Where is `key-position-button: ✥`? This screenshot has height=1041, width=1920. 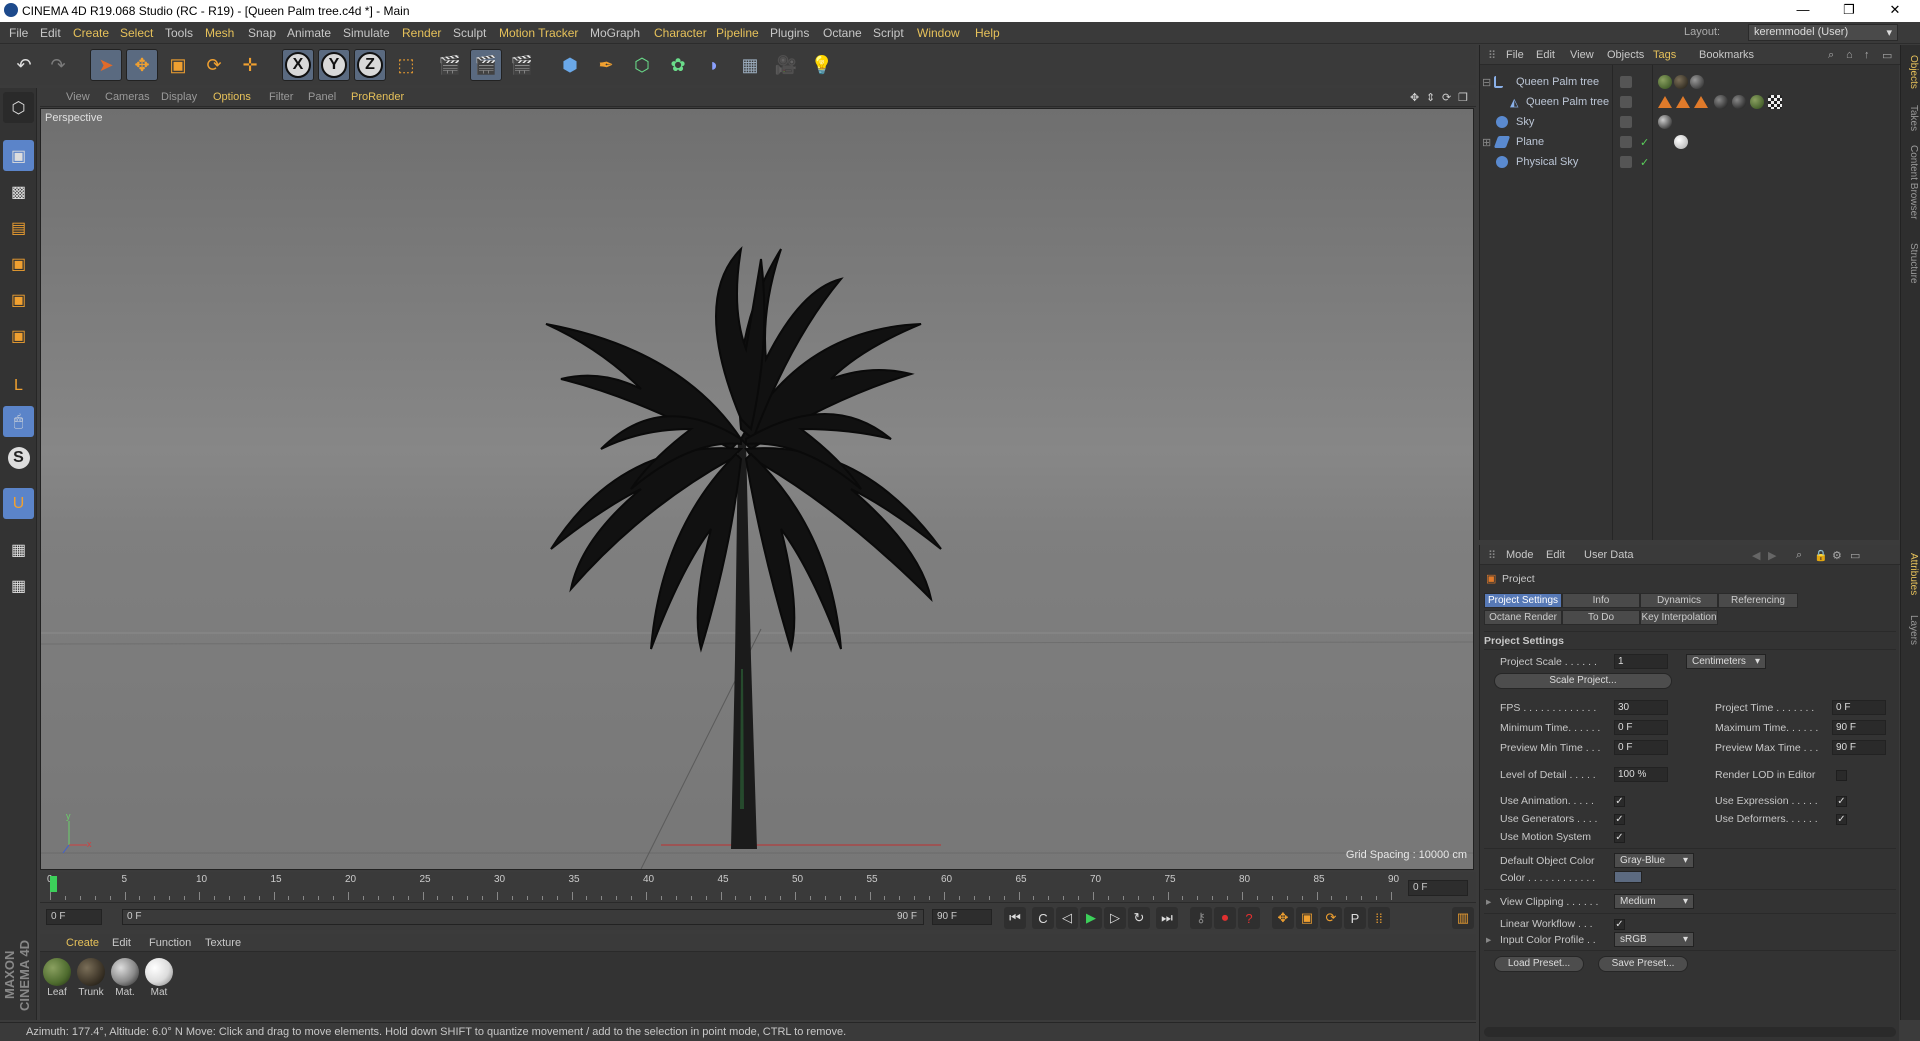
key-position-button: ✥ is located at coordinates (1283, 918).